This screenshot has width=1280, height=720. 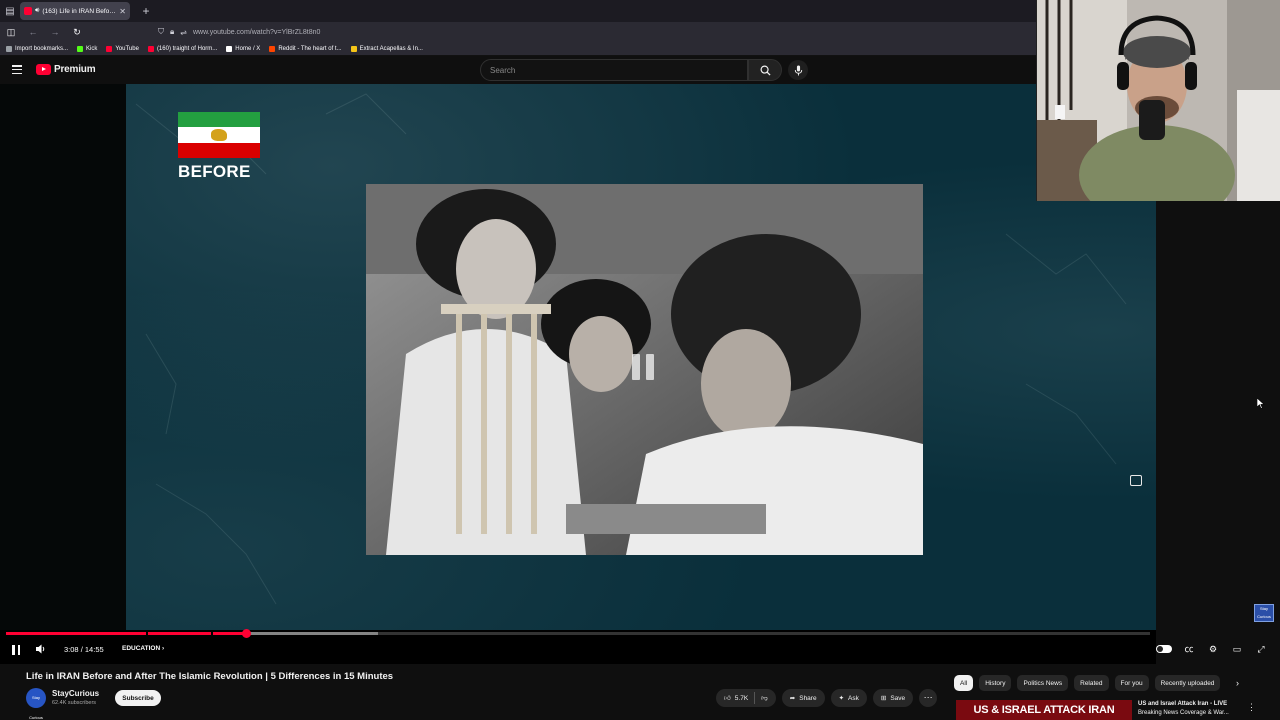 I want to click on webcam-overlay, so click(x=1158, y=100).